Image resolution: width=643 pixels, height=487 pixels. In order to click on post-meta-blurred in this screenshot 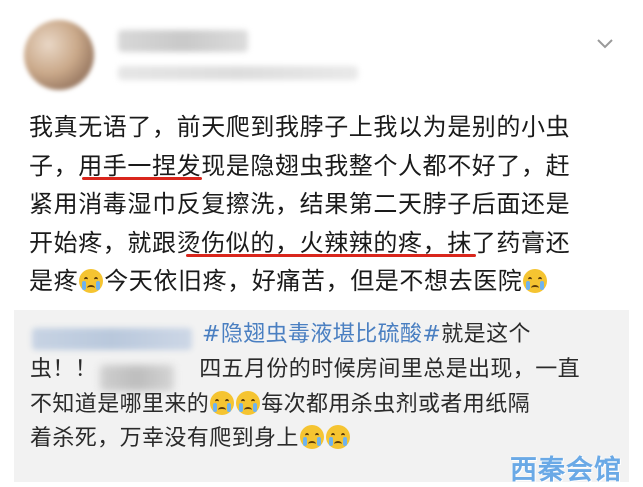, I will do `click(238, 73)`.